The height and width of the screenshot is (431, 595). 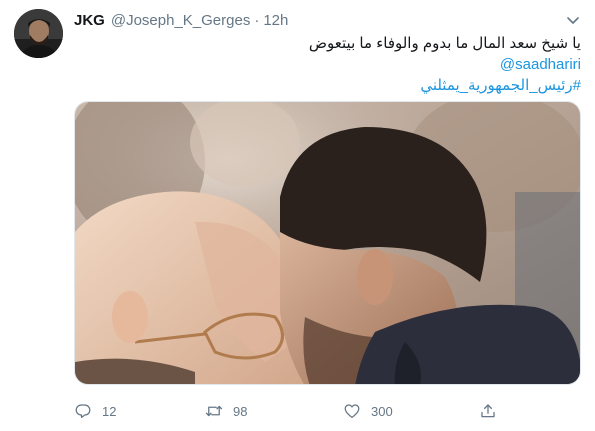 What do you see at coordinates (83, 411) in the screenshot?
I see `reply-icon` at bounding box center [83, 411].